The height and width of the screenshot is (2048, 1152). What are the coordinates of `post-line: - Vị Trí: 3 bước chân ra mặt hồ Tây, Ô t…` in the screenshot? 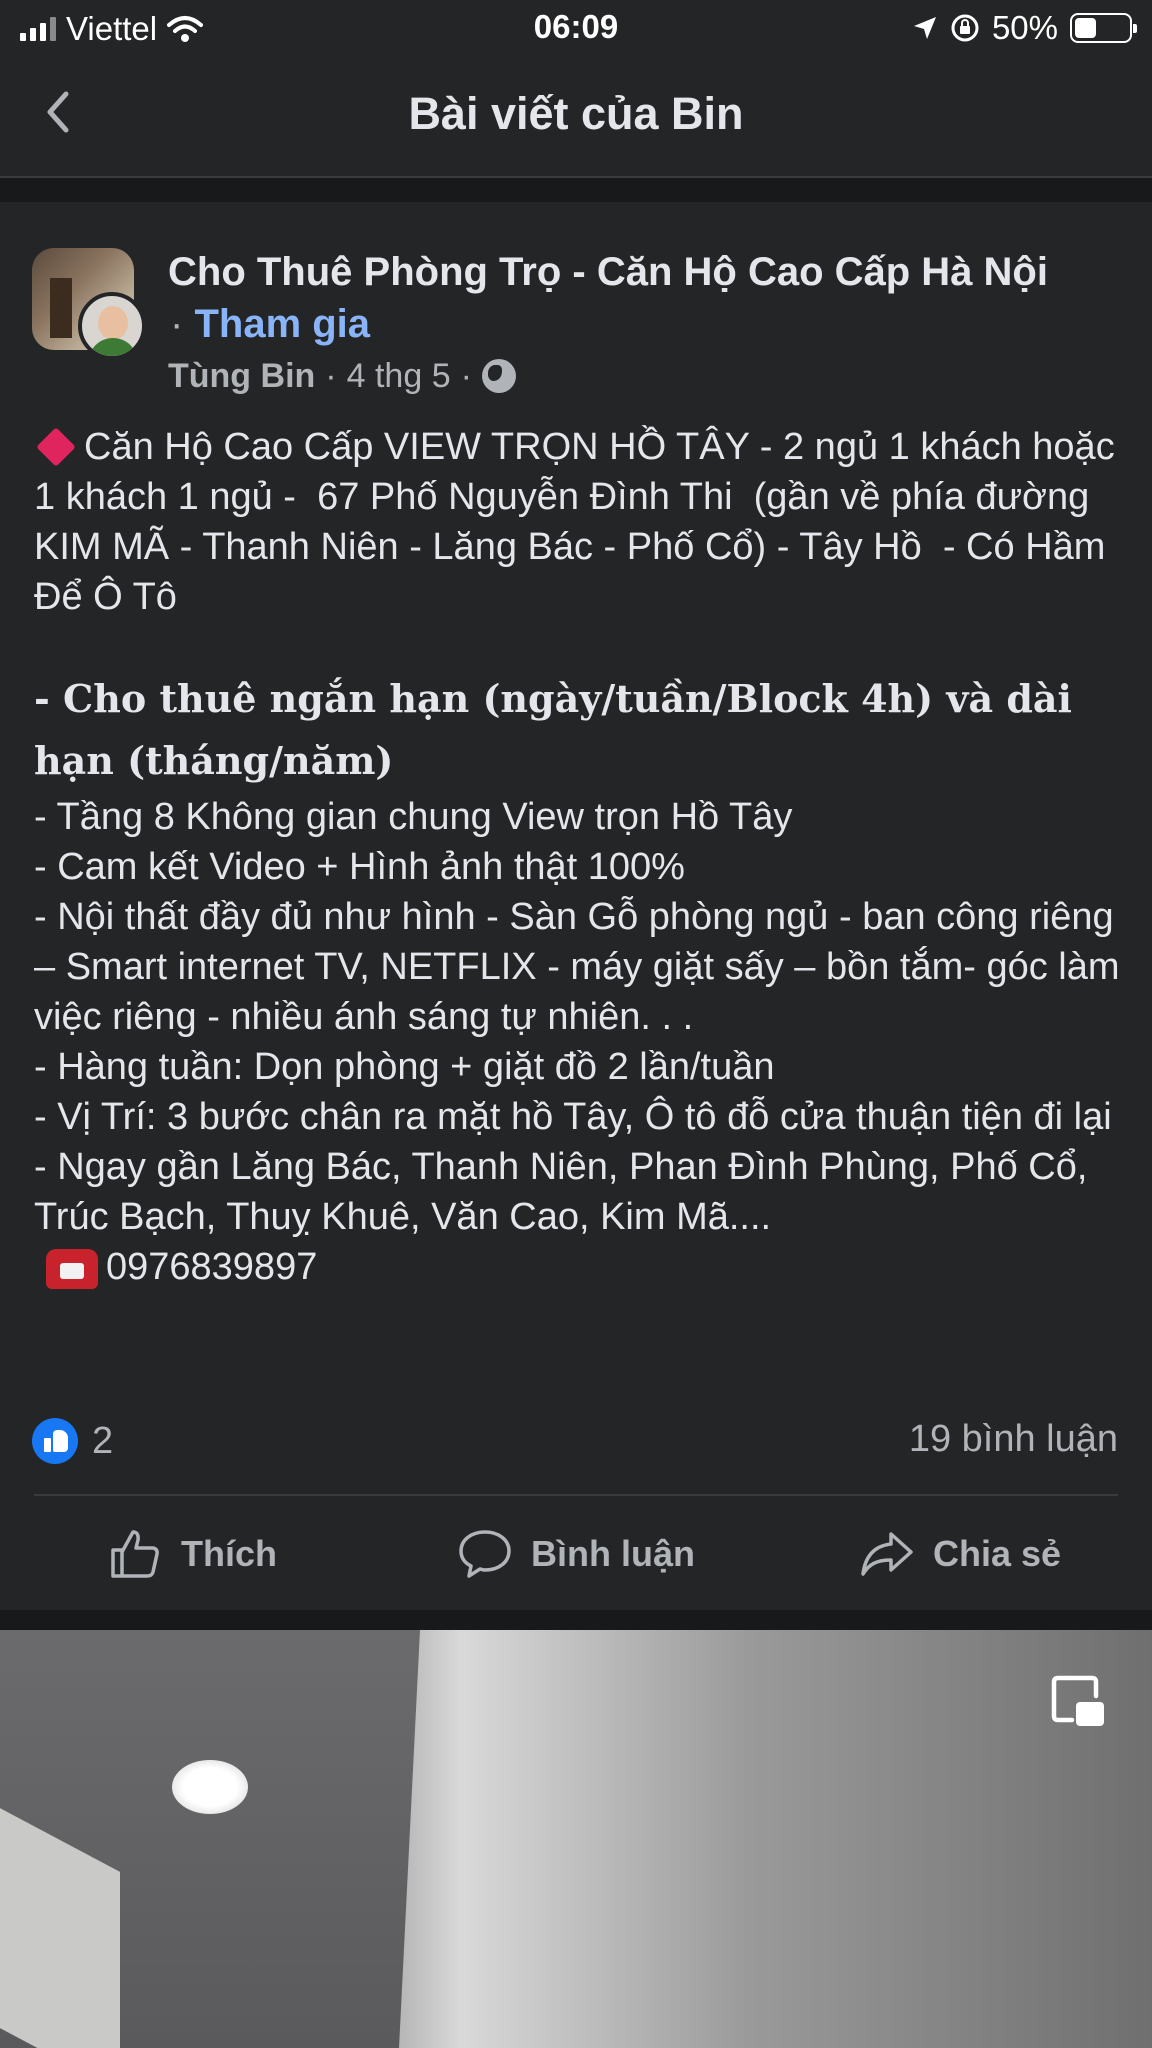 It's located at (578, 1167).